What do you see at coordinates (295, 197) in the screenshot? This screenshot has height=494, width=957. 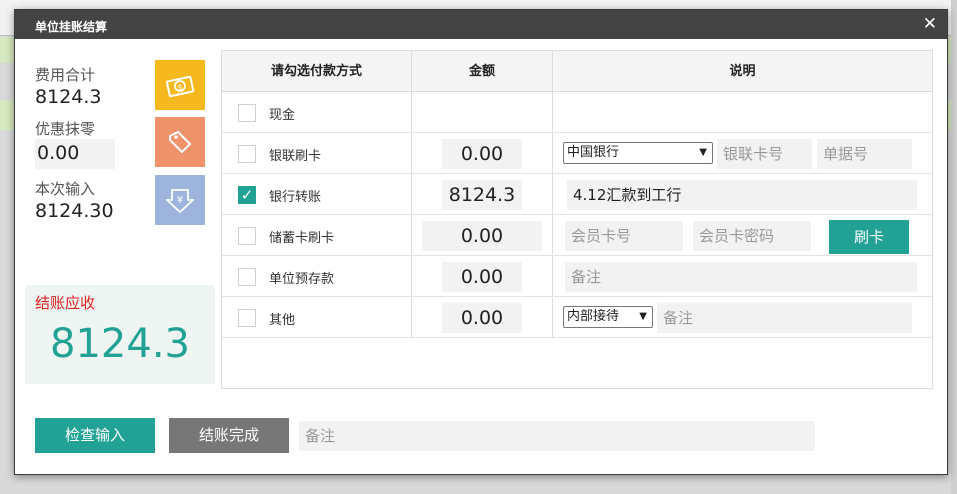 I see `bank-transfer-label: 银行转账` at bounding box center [295, 197].